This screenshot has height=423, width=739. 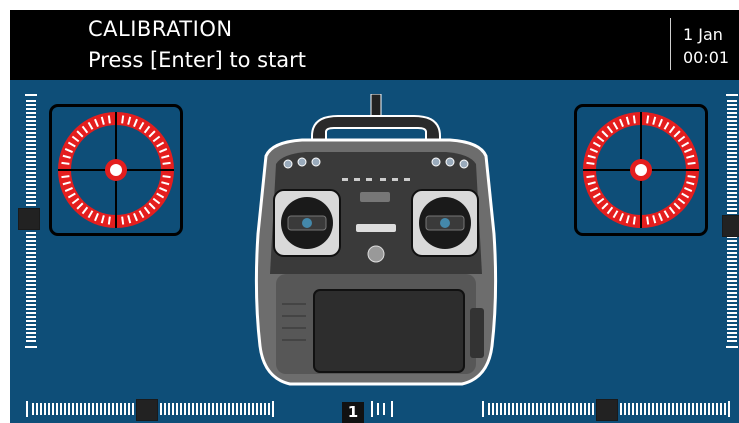 What do you see at coordinates (703, 34) in the screenshot?
I see `date-label: 1 Jan` at bounding box center [703, 34].